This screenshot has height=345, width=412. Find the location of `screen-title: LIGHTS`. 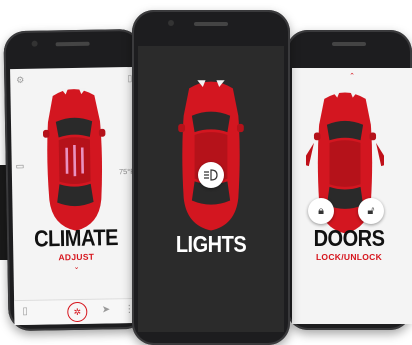

screen-title: LIGHTS is located at coordinates (211, 245).